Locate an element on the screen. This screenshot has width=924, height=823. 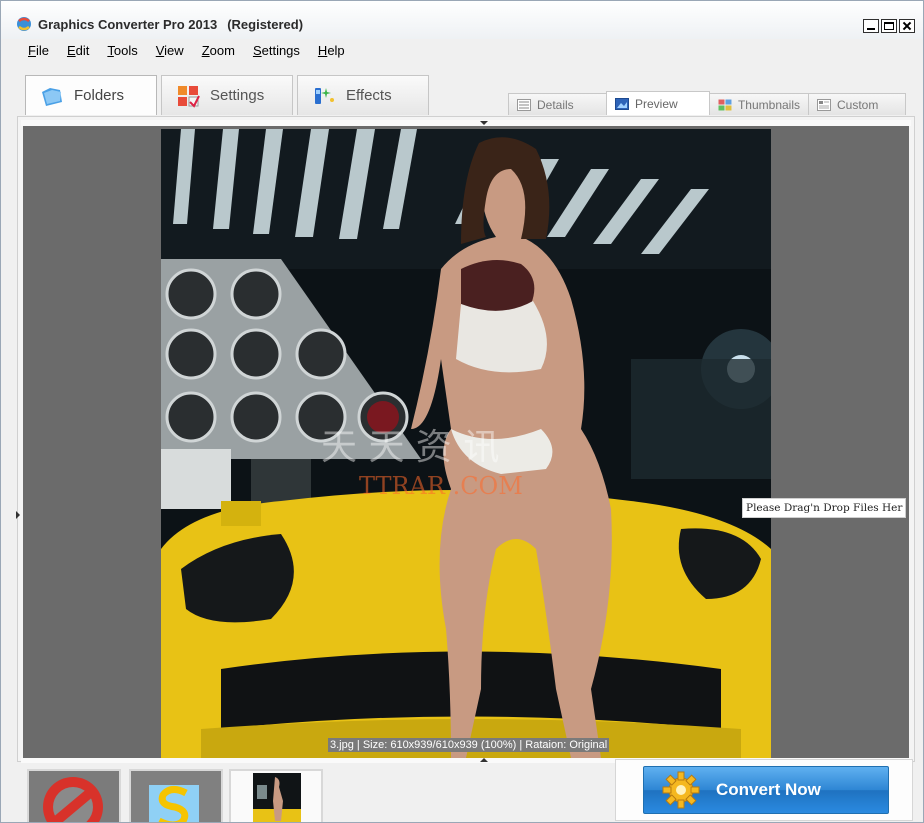
convert-now-label: Convert Now is located at coordinates (768, 789).